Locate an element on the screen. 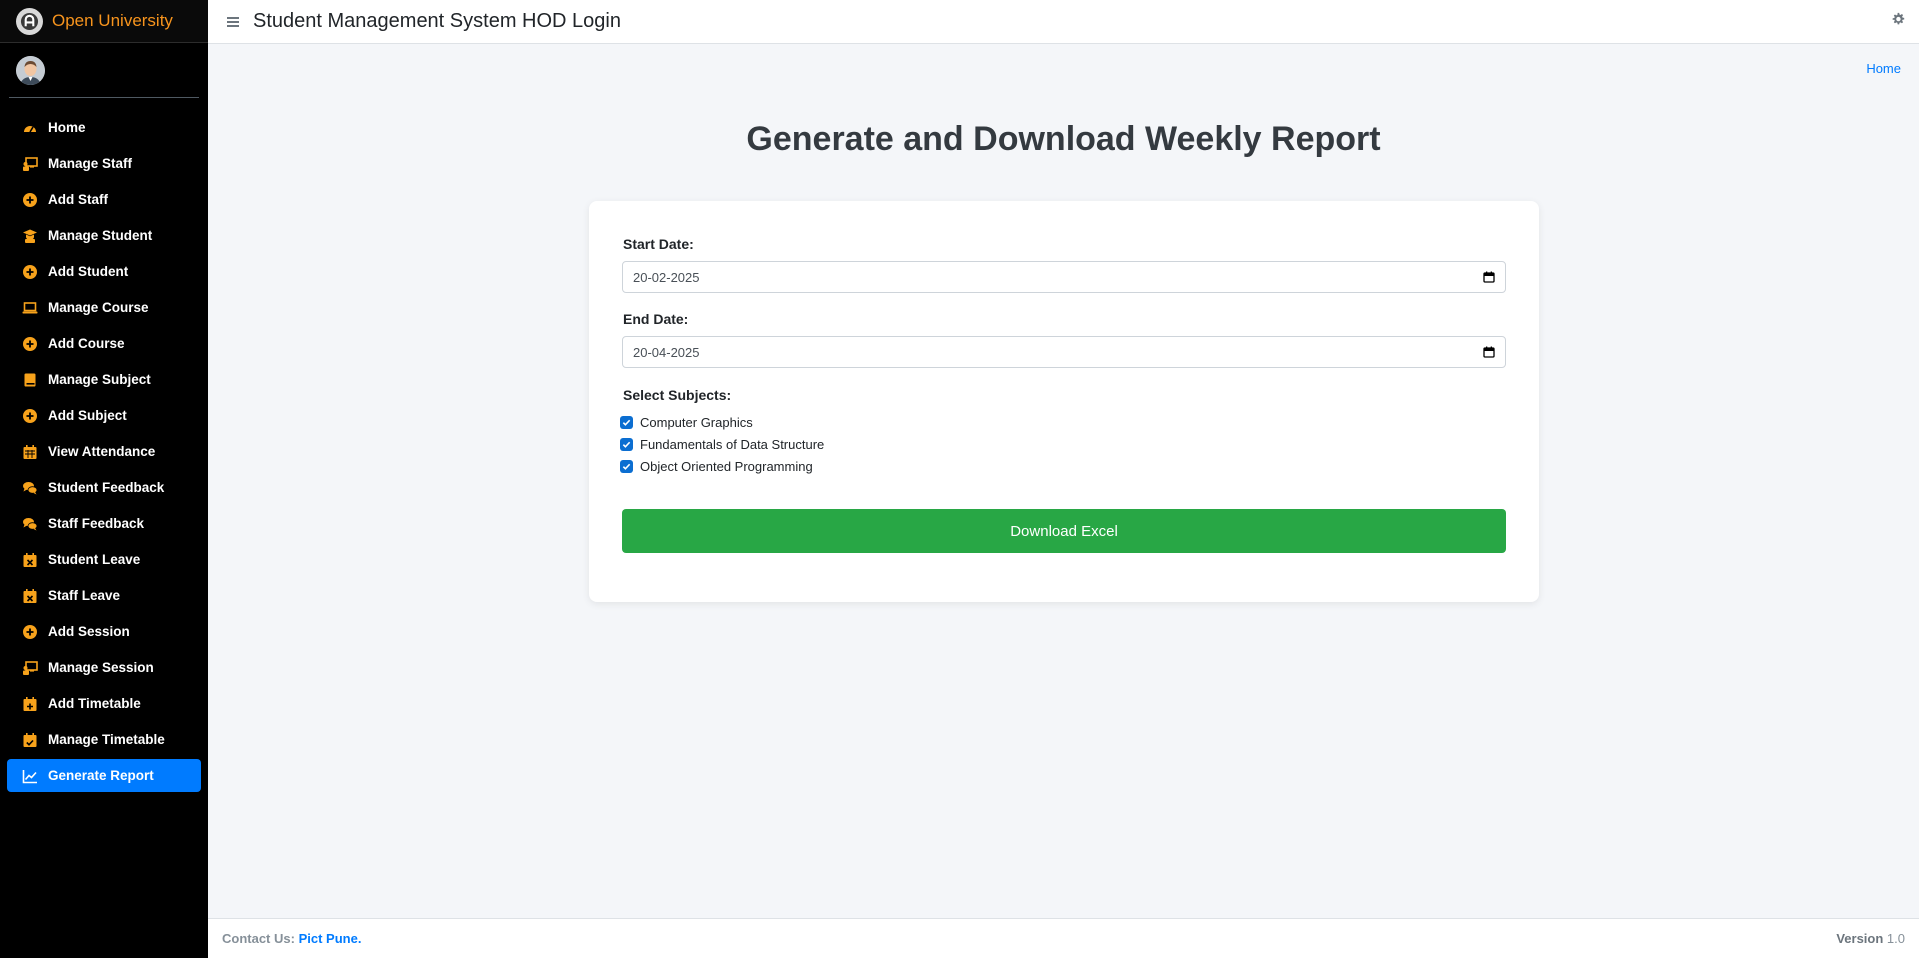 This screenshot has height=958, width=1919. sidebar-item-manage-staff: Manage Staff is located at coordinates (104, 163).